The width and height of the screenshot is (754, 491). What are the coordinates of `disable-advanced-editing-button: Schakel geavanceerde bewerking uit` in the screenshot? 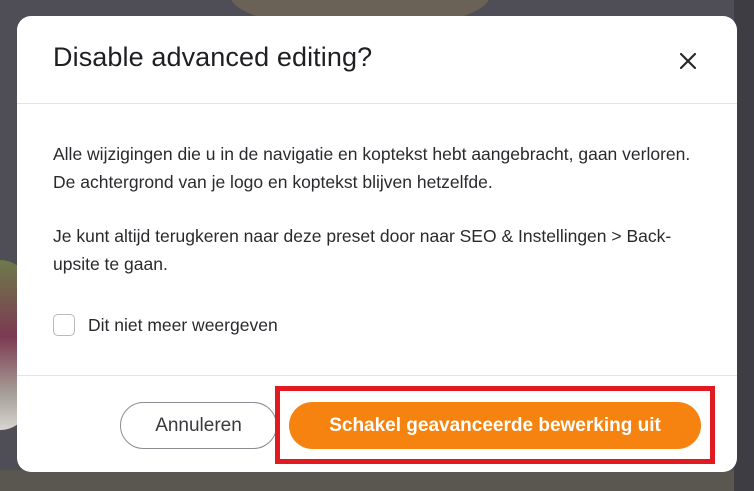 It's located at (495, 425).